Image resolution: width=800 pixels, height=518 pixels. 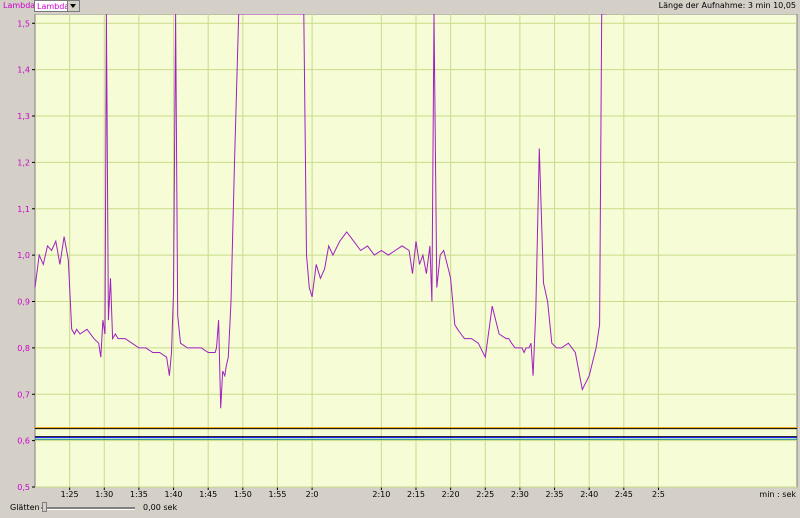 What do you see at coordinates (23, 487) in the screenshot?
I see `y-tick-label: 0,5` at bounding box center [23, 487].